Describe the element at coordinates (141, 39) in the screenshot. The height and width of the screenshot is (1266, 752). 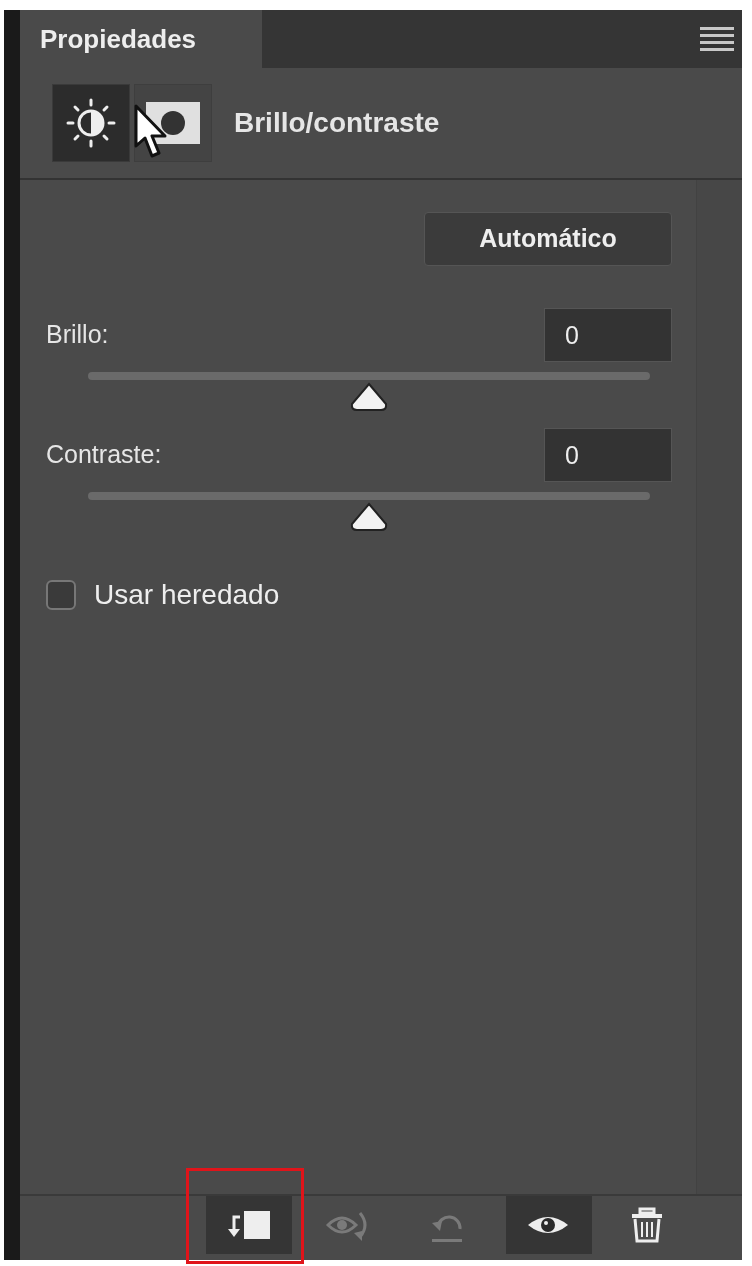
I see `panel-tab: Propiedades` at that location.